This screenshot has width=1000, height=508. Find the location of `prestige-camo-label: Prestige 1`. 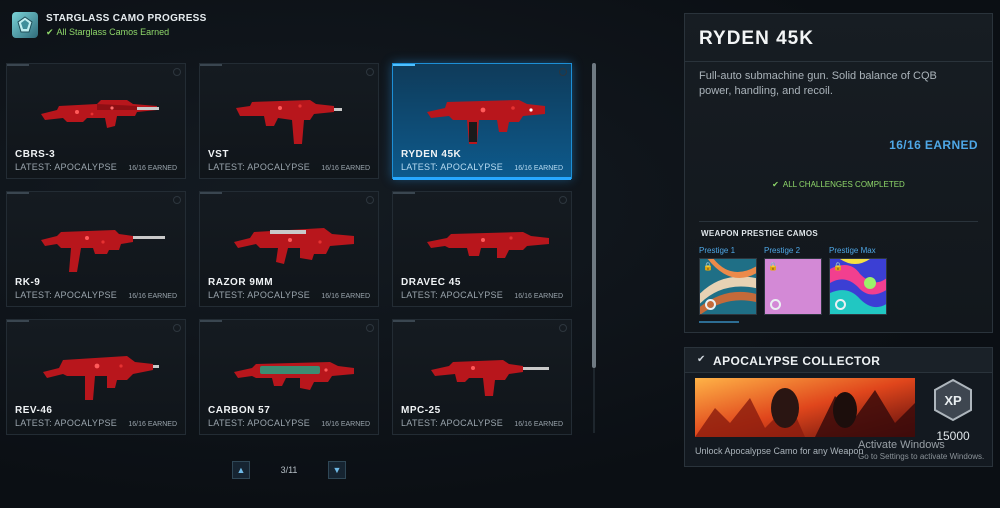

prestige-camo-label: Prestige 1 is located at coordinates (717, 250).